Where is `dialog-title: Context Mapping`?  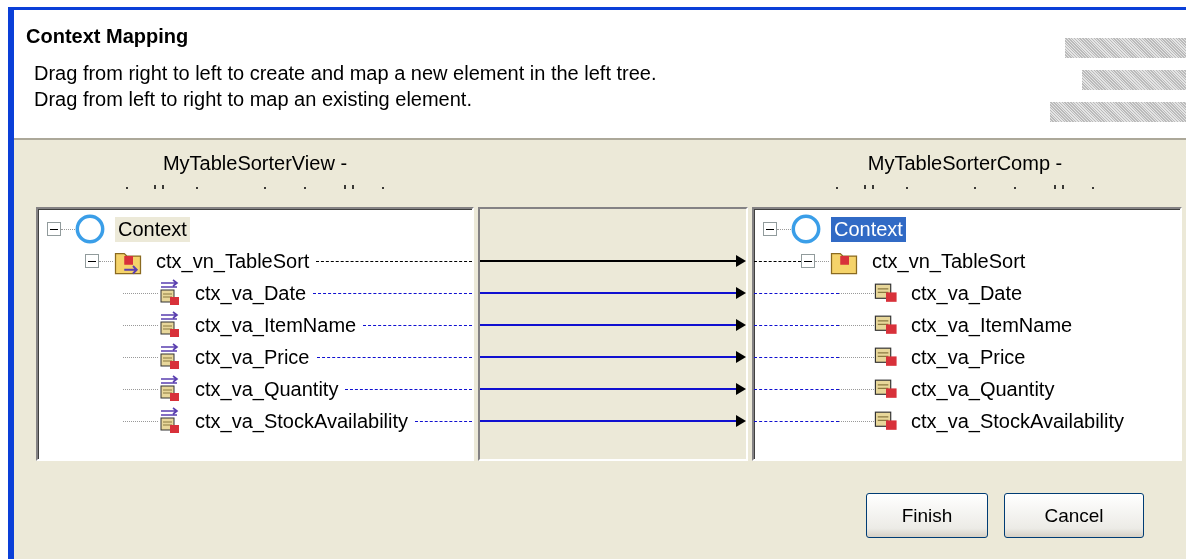 dialog-title: Context Mapping is located at coordinates (108, 36).